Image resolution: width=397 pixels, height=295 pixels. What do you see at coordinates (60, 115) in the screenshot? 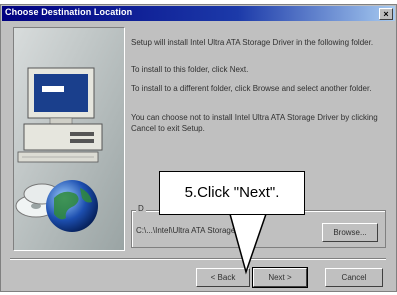
I see `computer-icon` at bounding box center [60, 115].